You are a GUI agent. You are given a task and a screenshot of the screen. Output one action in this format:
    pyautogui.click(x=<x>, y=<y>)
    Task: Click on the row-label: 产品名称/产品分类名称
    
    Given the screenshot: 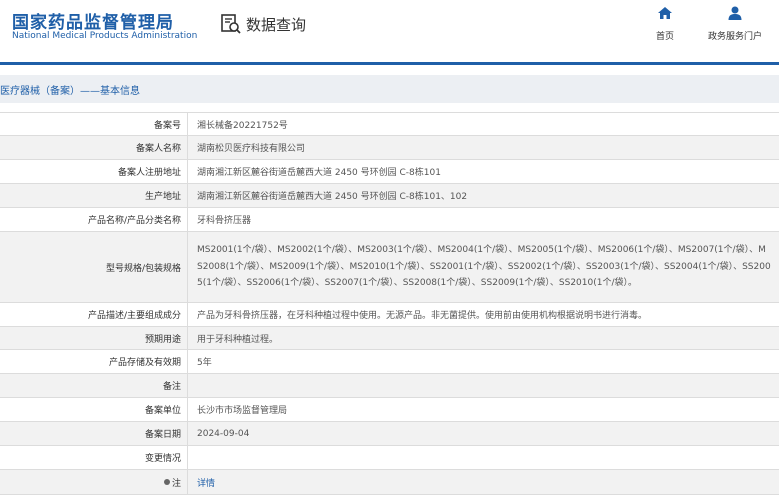 What is the action you would take?
    pyautogui.click(x=94, y=219)
    